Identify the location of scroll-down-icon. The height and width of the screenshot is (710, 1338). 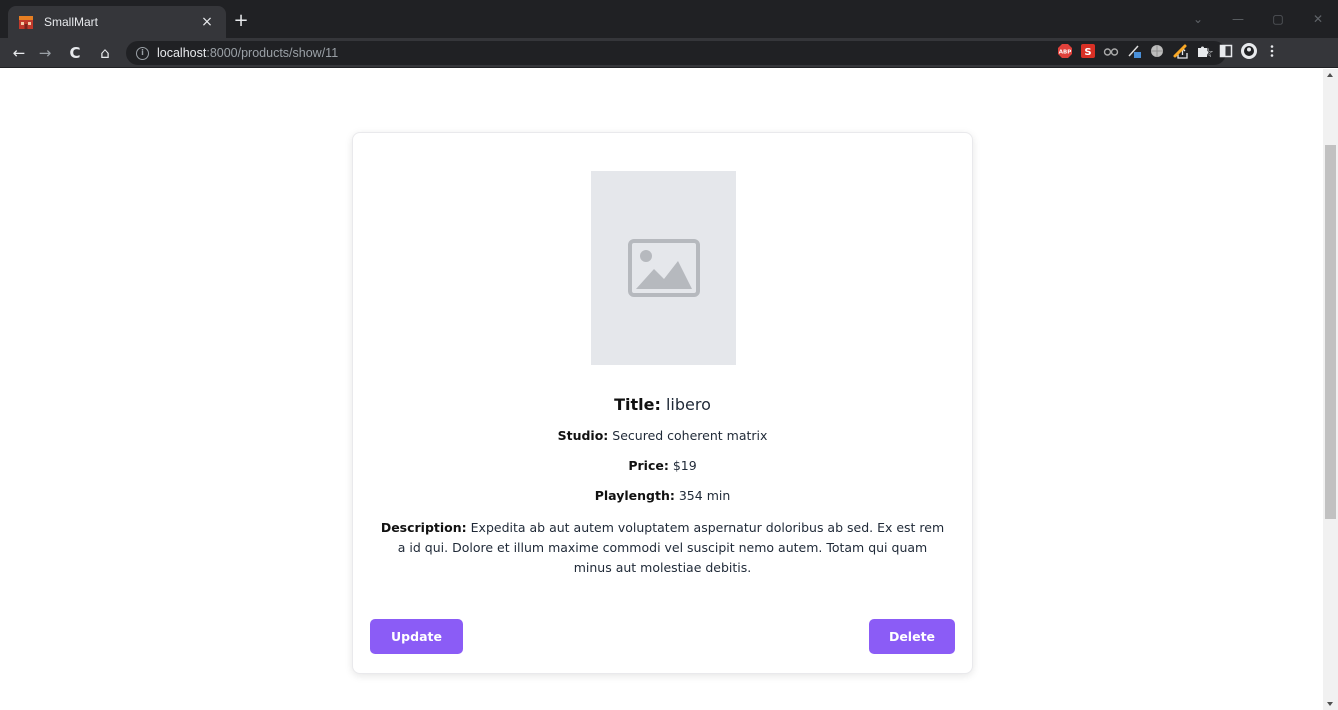
(1330, 704).